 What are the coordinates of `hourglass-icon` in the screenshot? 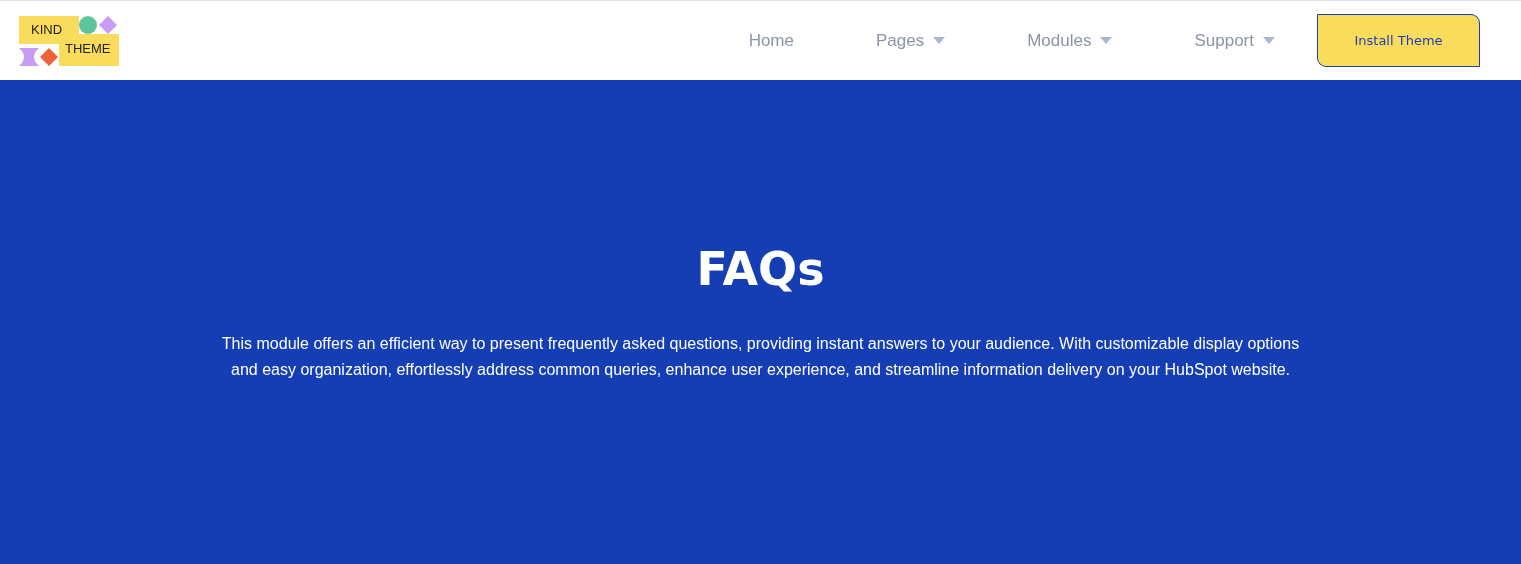 It's located at (29, 56).